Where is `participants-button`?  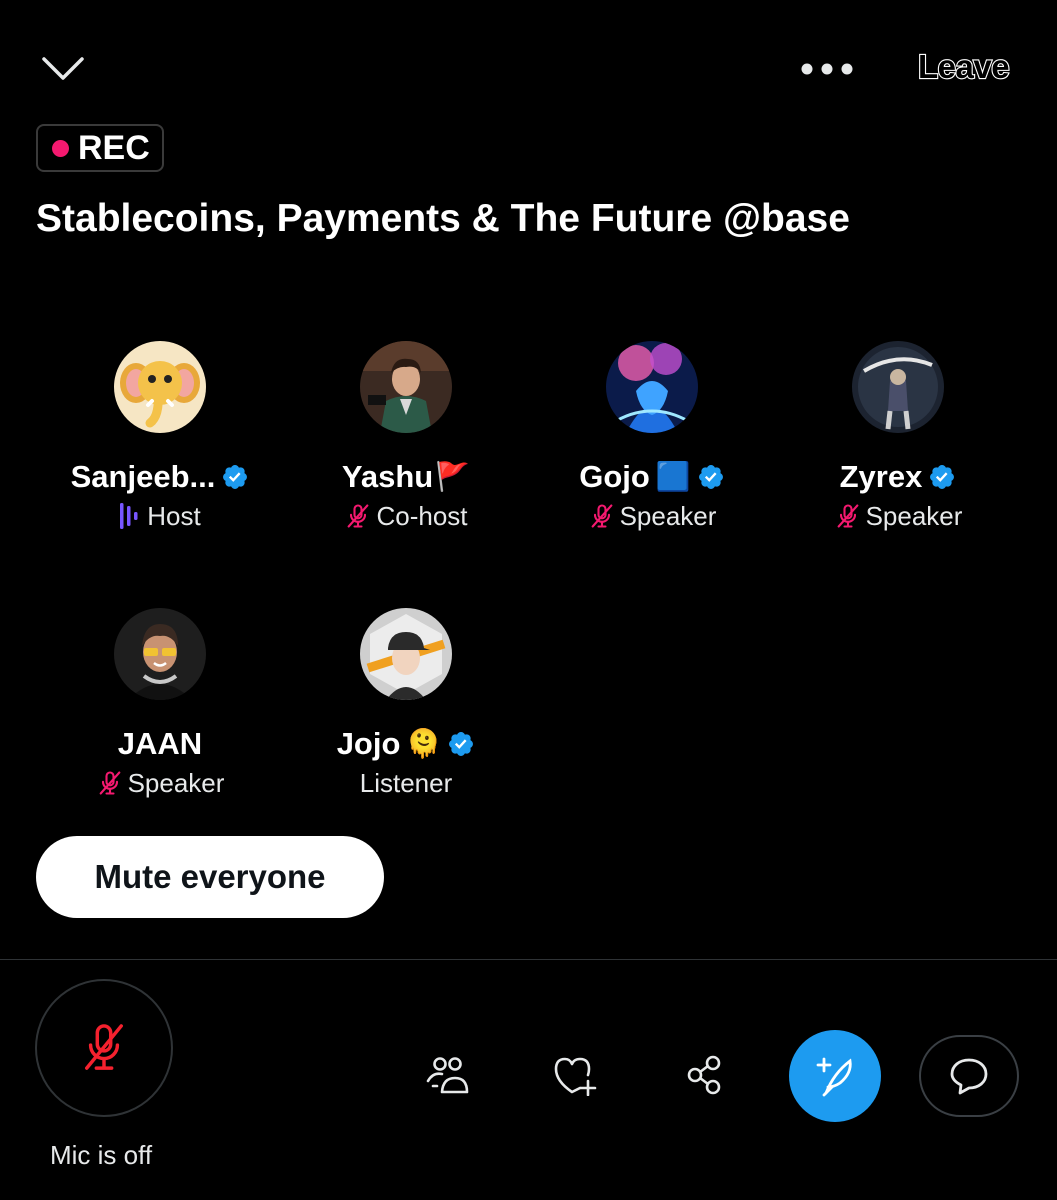
participants-button is located at coordinates (447, 1075).